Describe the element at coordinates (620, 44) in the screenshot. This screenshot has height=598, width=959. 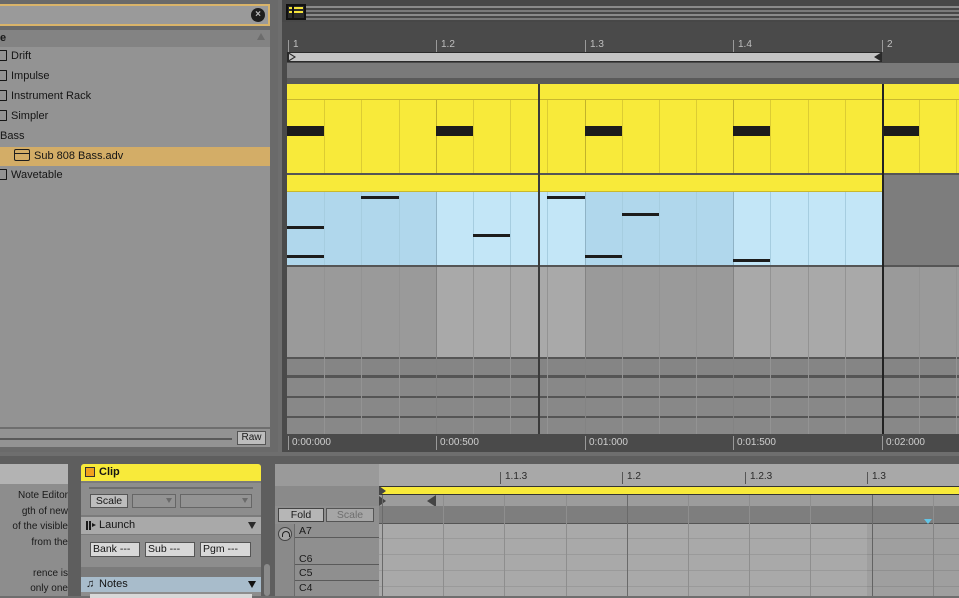
I see `bar-ruler: 1 1.2 1.3 1.4 2` at that location.